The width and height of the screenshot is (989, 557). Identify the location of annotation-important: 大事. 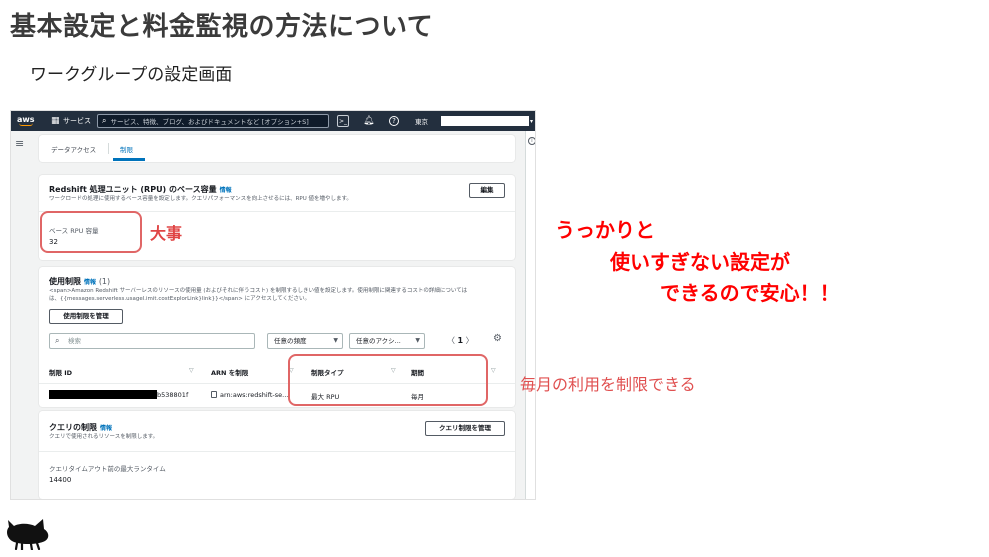
(166, 233).